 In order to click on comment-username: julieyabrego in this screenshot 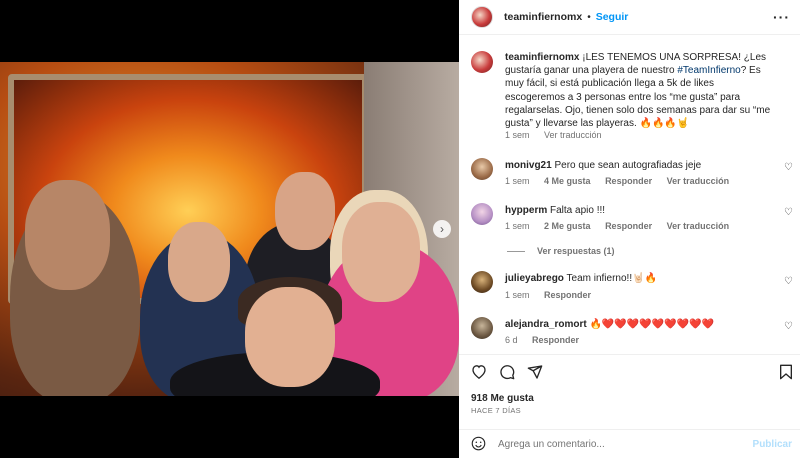, I will do `click(534, 278)`.